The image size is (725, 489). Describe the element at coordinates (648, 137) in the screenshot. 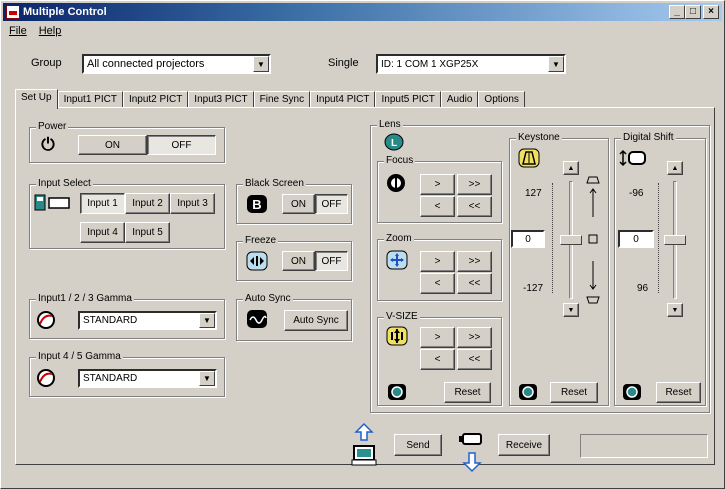

I see `digital-shift-title: Digital Shift` at that location.